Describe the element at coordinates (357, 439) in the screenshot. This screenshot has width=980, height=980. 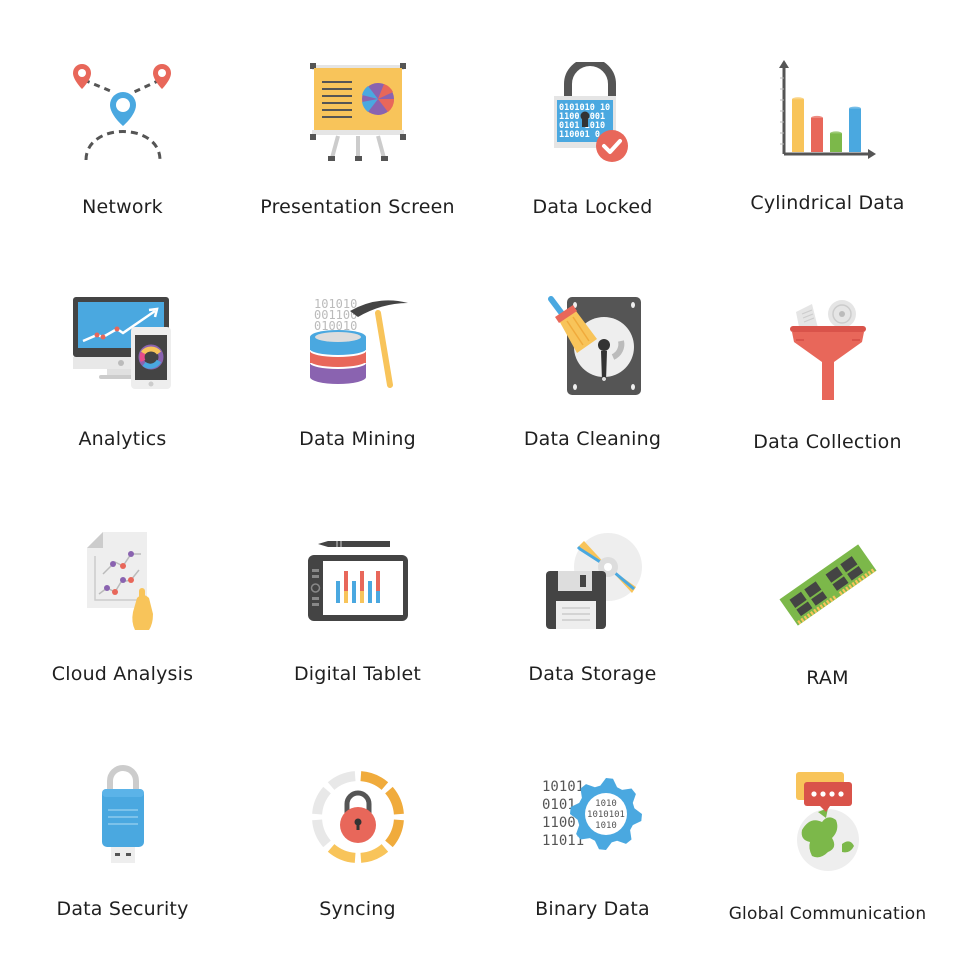
I see `icon-label: Data Mining` at that location.